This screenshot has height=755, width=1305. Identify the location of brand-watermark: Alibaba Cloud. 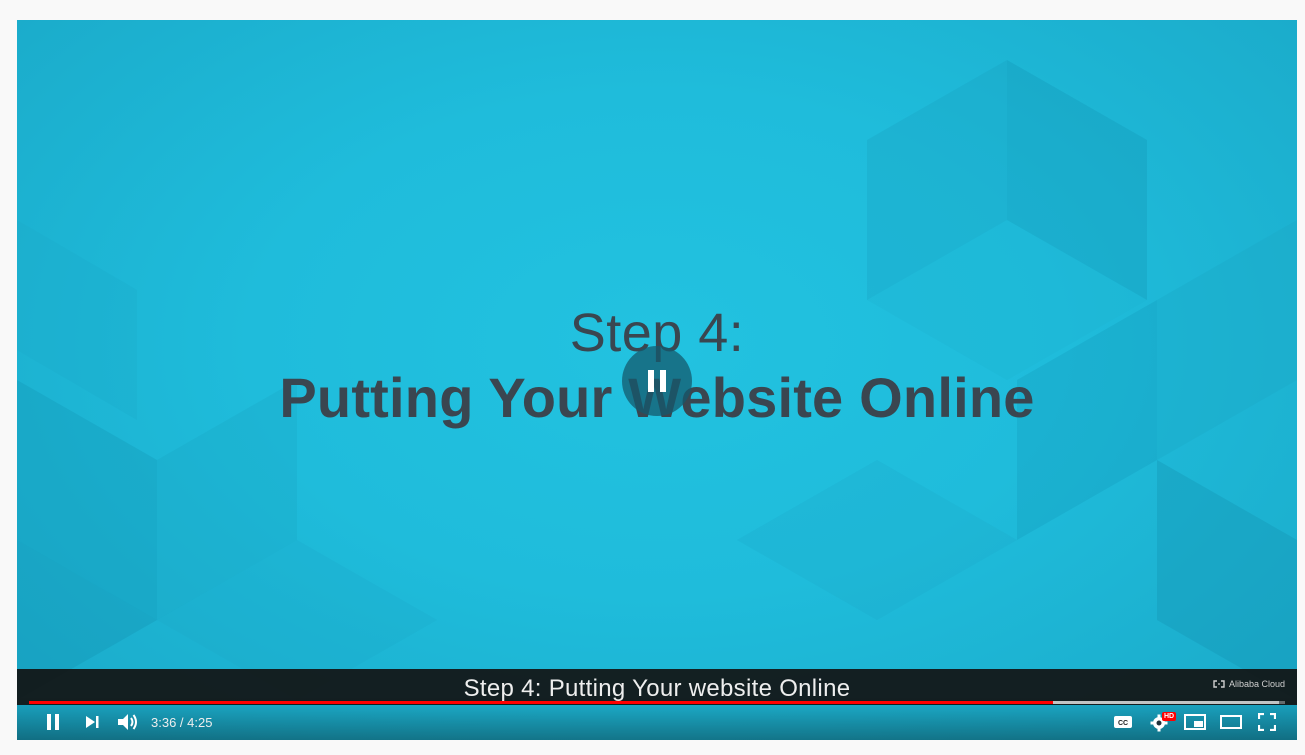
(1249, 684).